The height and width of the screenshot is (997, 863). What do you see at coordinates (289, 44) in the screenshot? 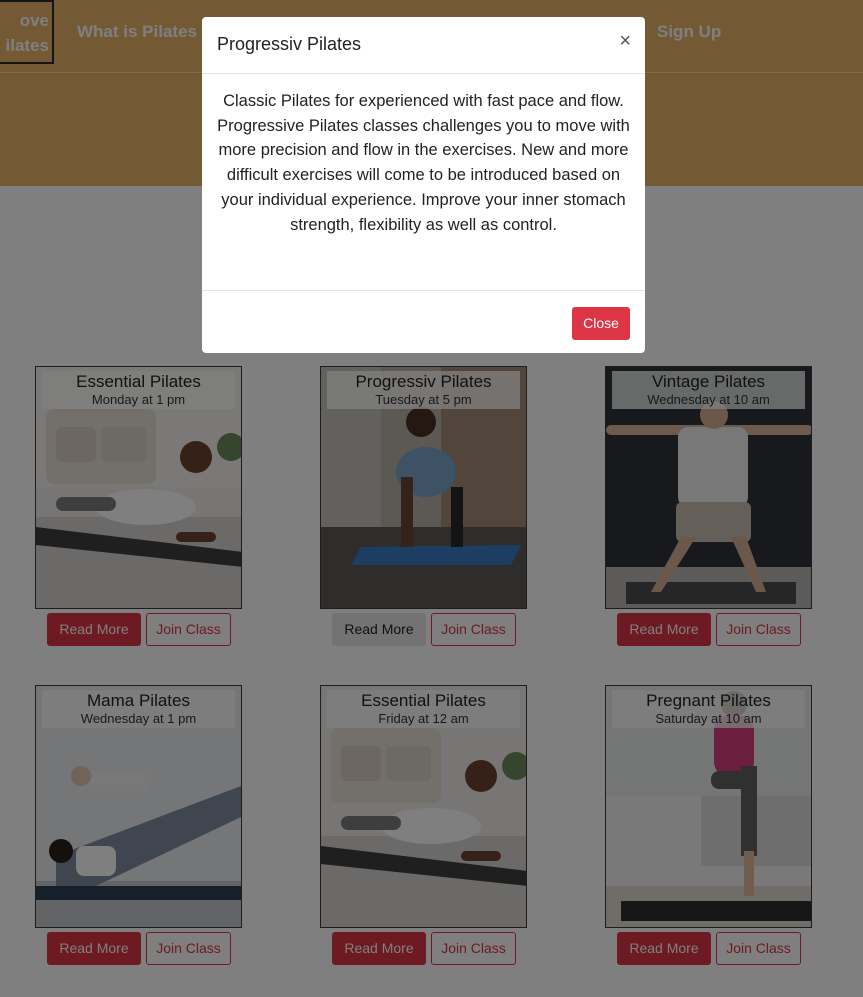
I see `modal-title: Progressiv Pilates` at bounding box center [289, 44].